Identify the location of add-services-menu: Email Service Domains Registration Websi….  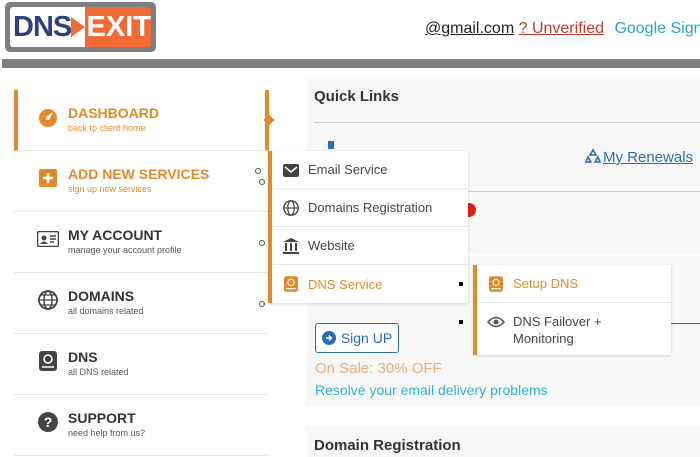
(368, 227).